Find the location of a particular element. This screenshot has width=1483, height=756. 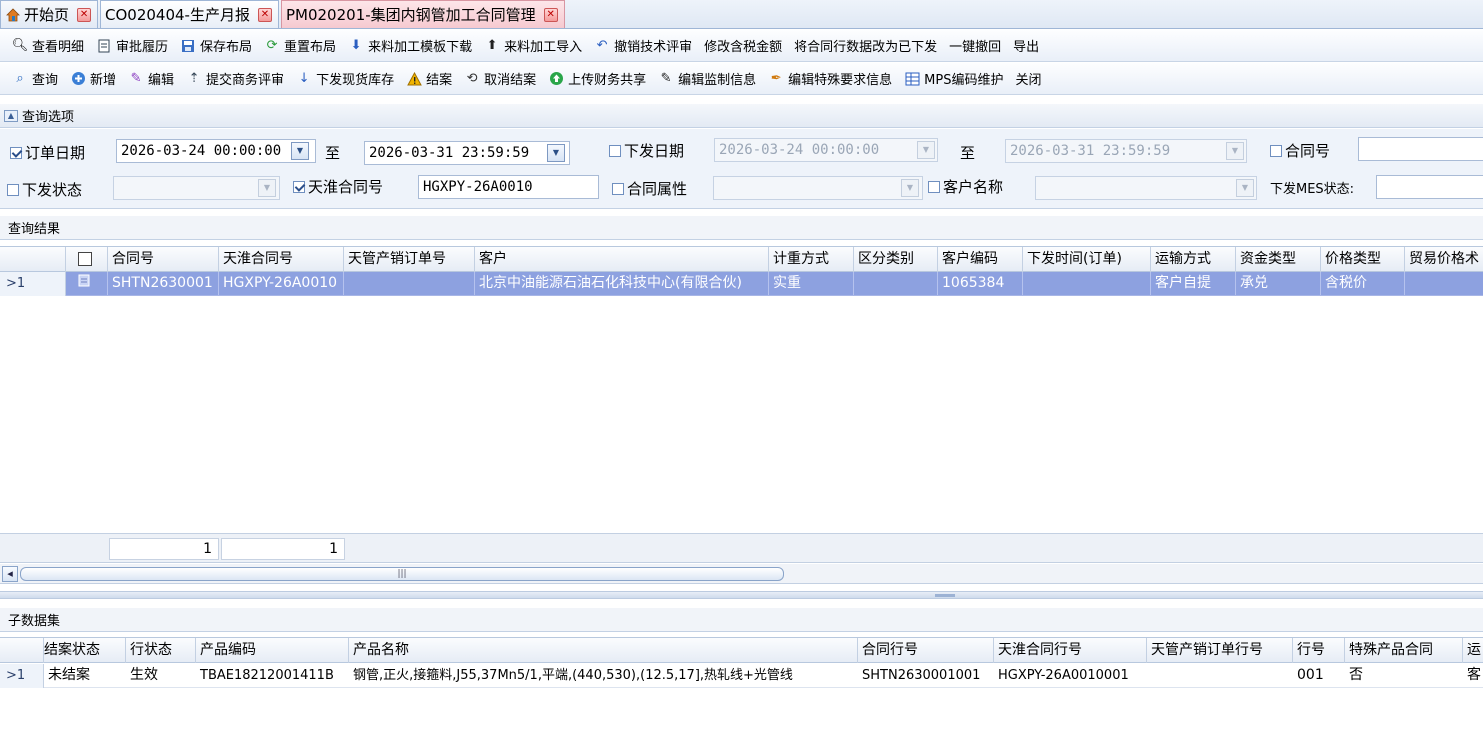

cell-line-no: 001 is located at coordinates (1319, 675).